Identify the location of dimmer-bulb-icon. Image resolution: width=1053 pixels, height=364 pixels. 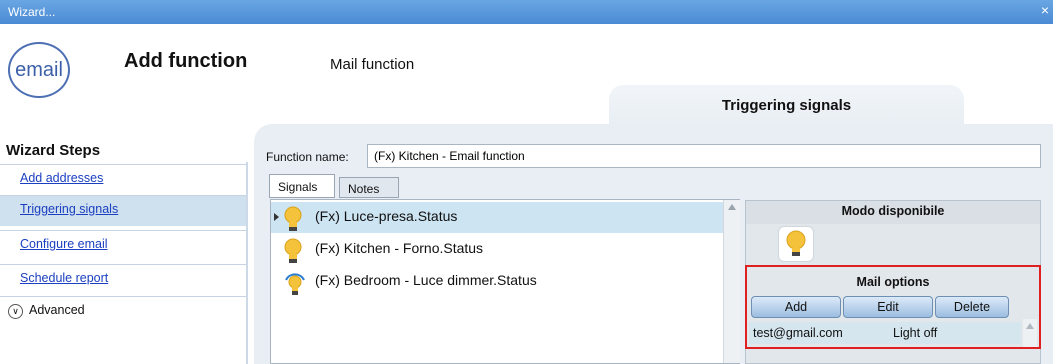
(295, 284).